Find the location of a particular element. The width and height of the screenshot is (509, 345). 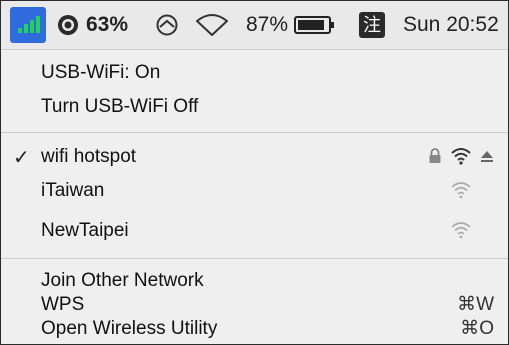

network-item-itaiwan: iTaiwan is located at coordinates (254, 190).